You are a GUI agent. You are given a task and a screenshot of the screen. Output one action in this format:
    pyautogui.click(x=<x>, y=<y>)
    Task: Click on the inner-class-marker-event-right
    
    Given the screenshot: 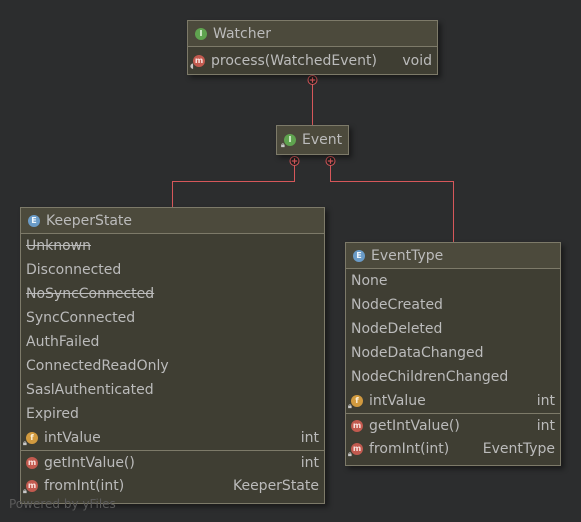 What is the action you would take?
    pyautogui.click(x=330, y=161)
    